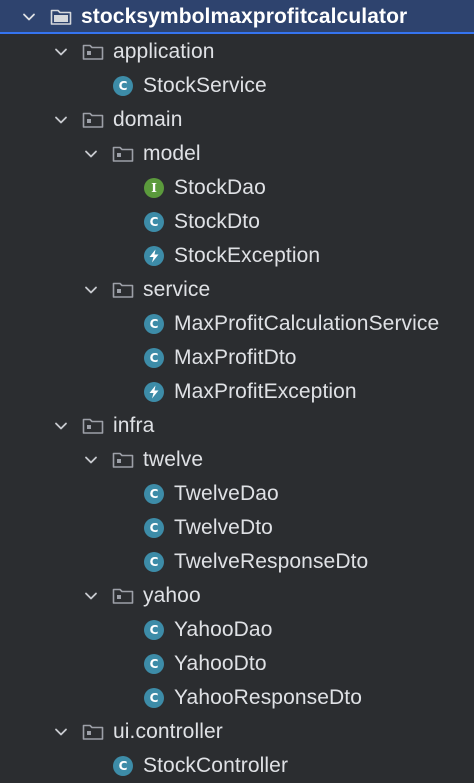 The height and width of the screenshot is (783, 474). What do you see at coordinates (223, 527) in the screenshot?
I see `tree-node-label: TwelveDto` at bounding box center [223, 527].